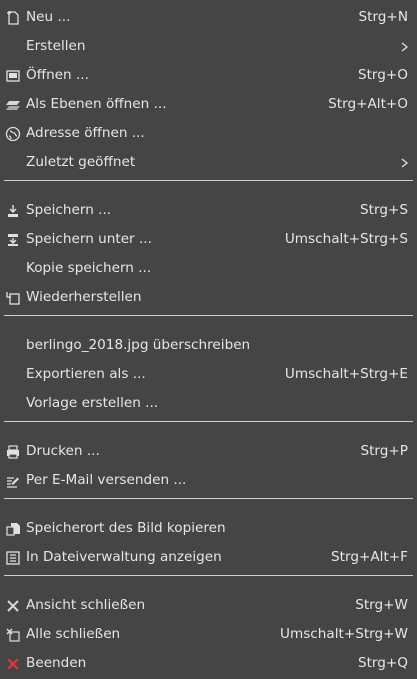 Image resolution: width=417 pixels, height=679 pixels. Describe the element at coordinates (124, 557) in the screenshot. I see `menu-item-label: In Dateiverwaltung anzeigen` at that location.